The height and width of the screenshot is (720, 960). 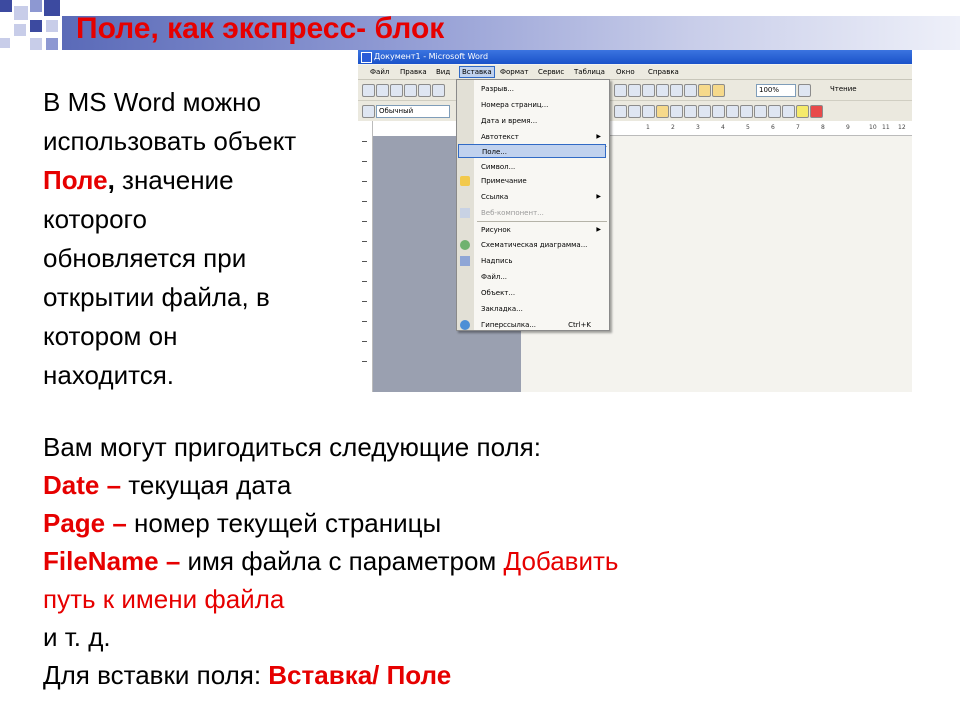 What do you see at coordinates (477, 72) in the screenshot?
I see `menu-insert: Вставка` at bounding box center [477, 72].